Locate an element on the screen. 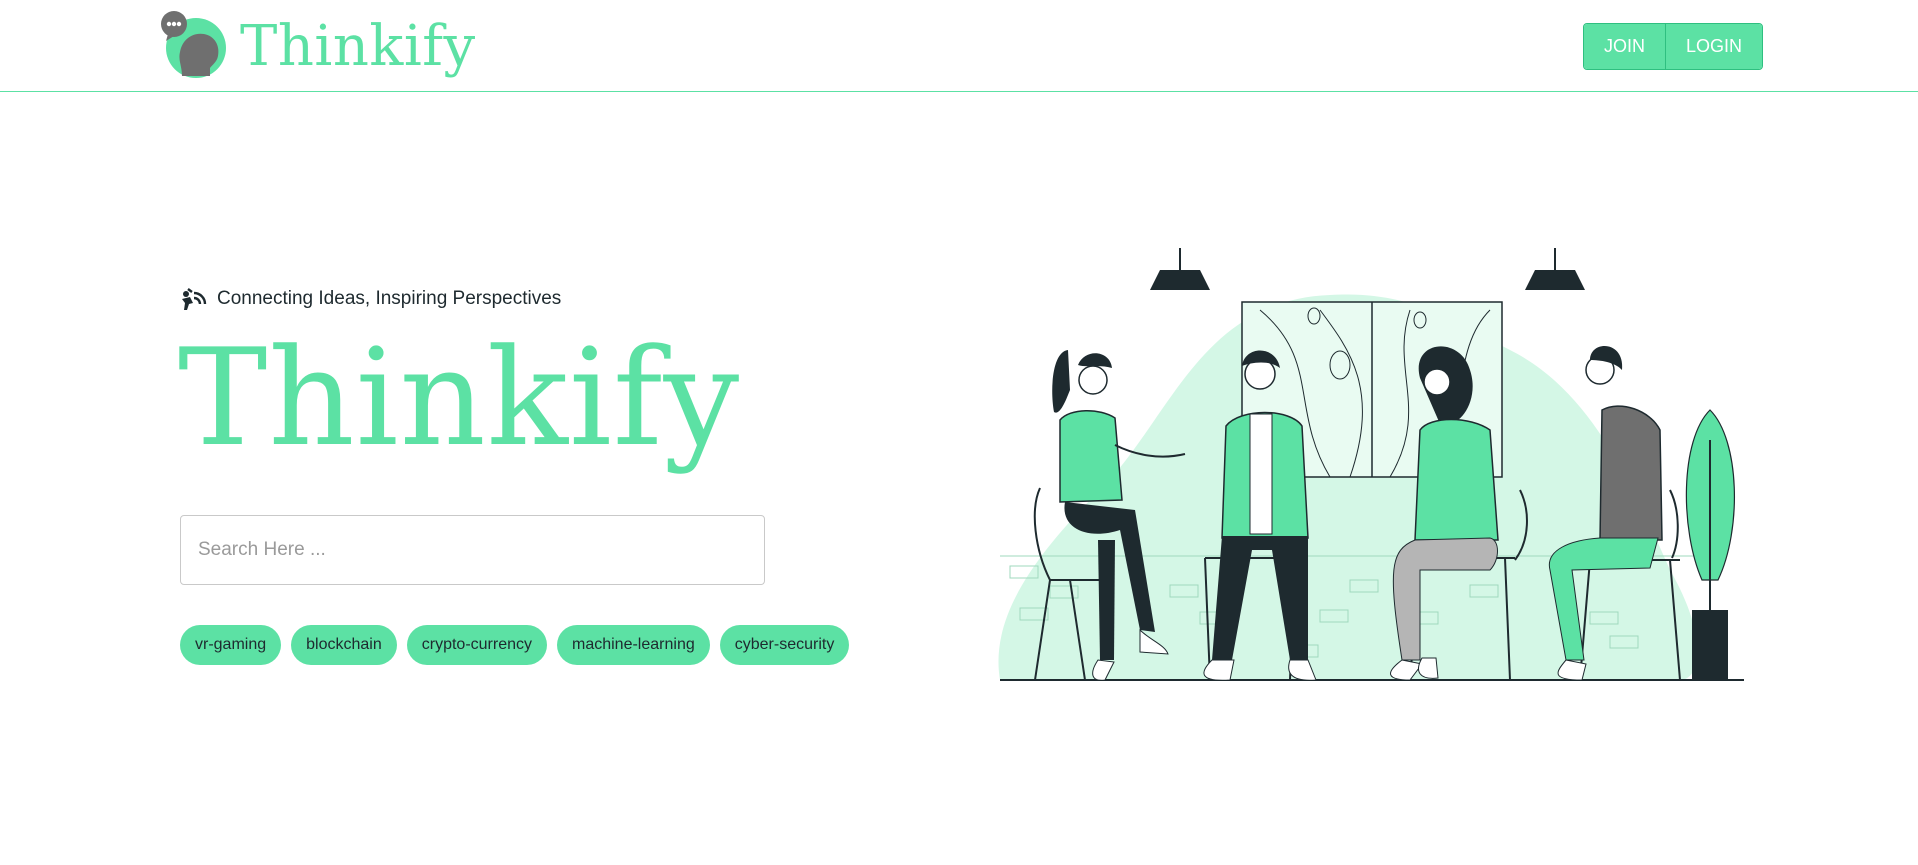  tag-vr-gaming: vr-gaming is located at coordinates (231, 645).